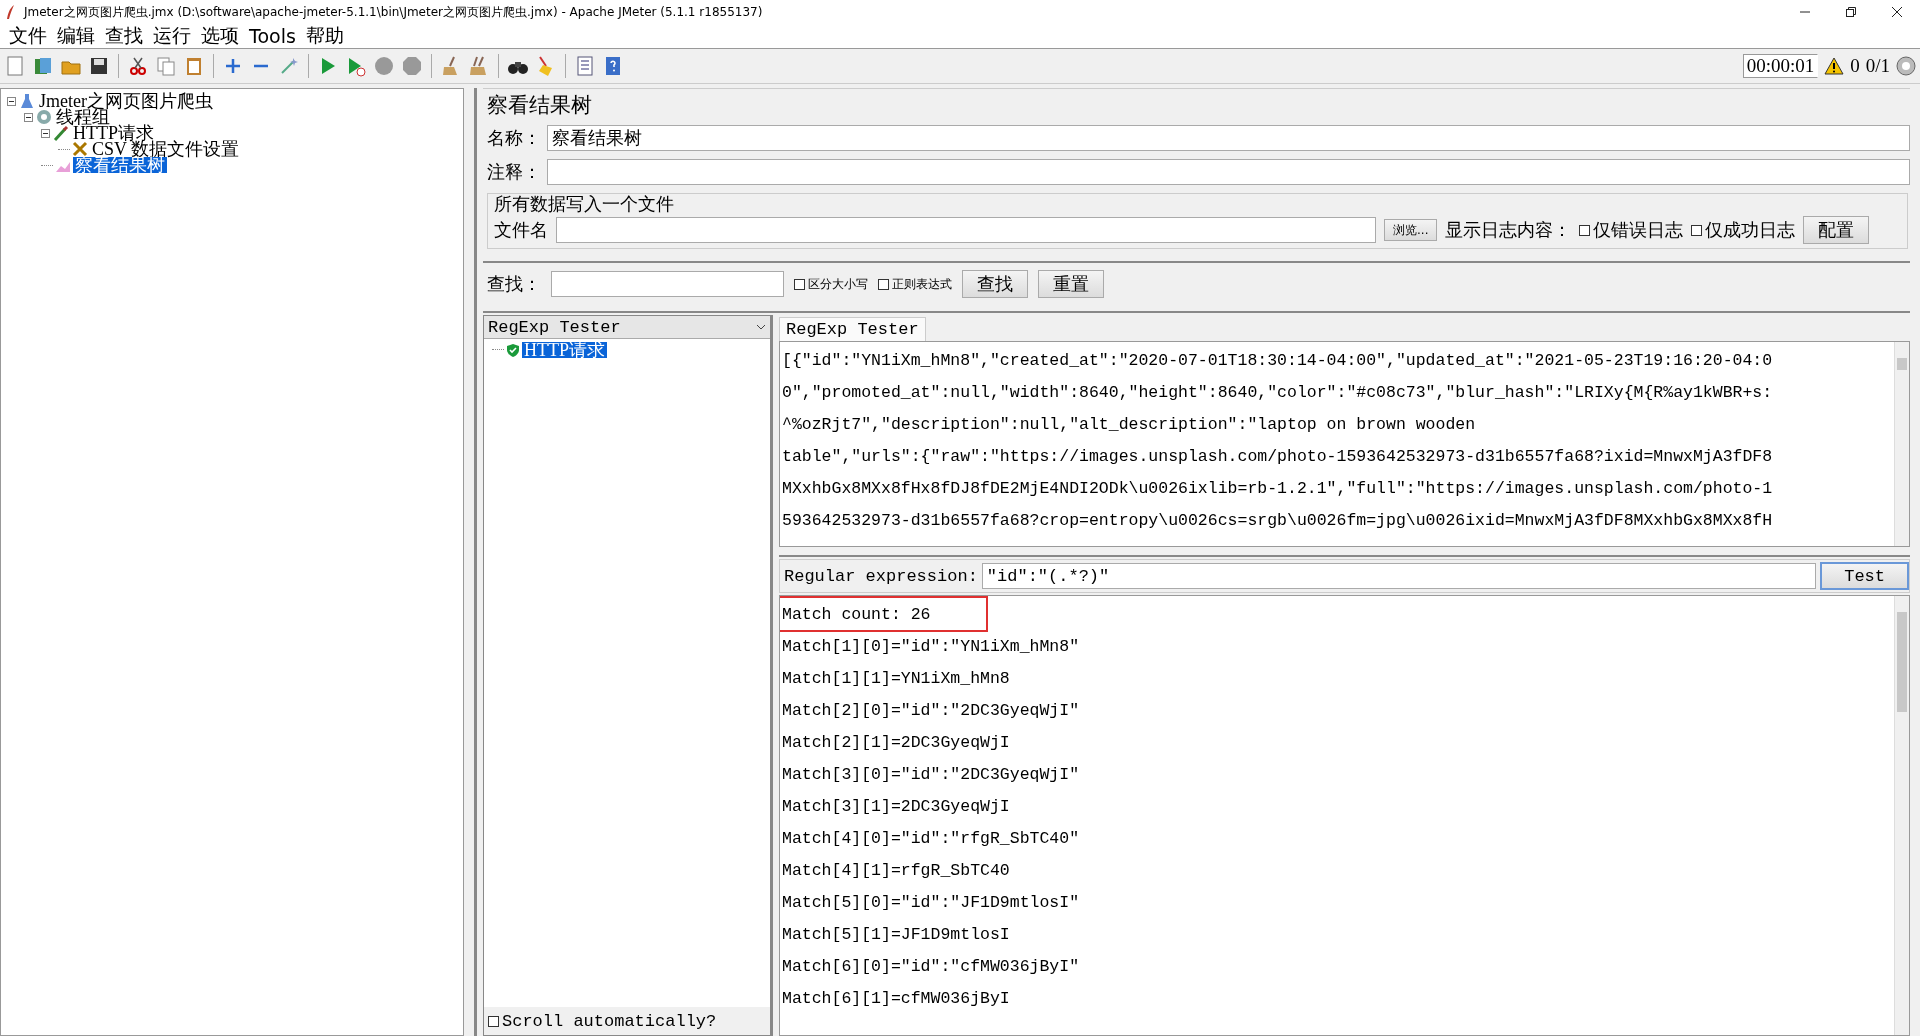 The image size is (1920, 1036). I want to click on log-label: 显示日志内容：, so click(1508, 230).